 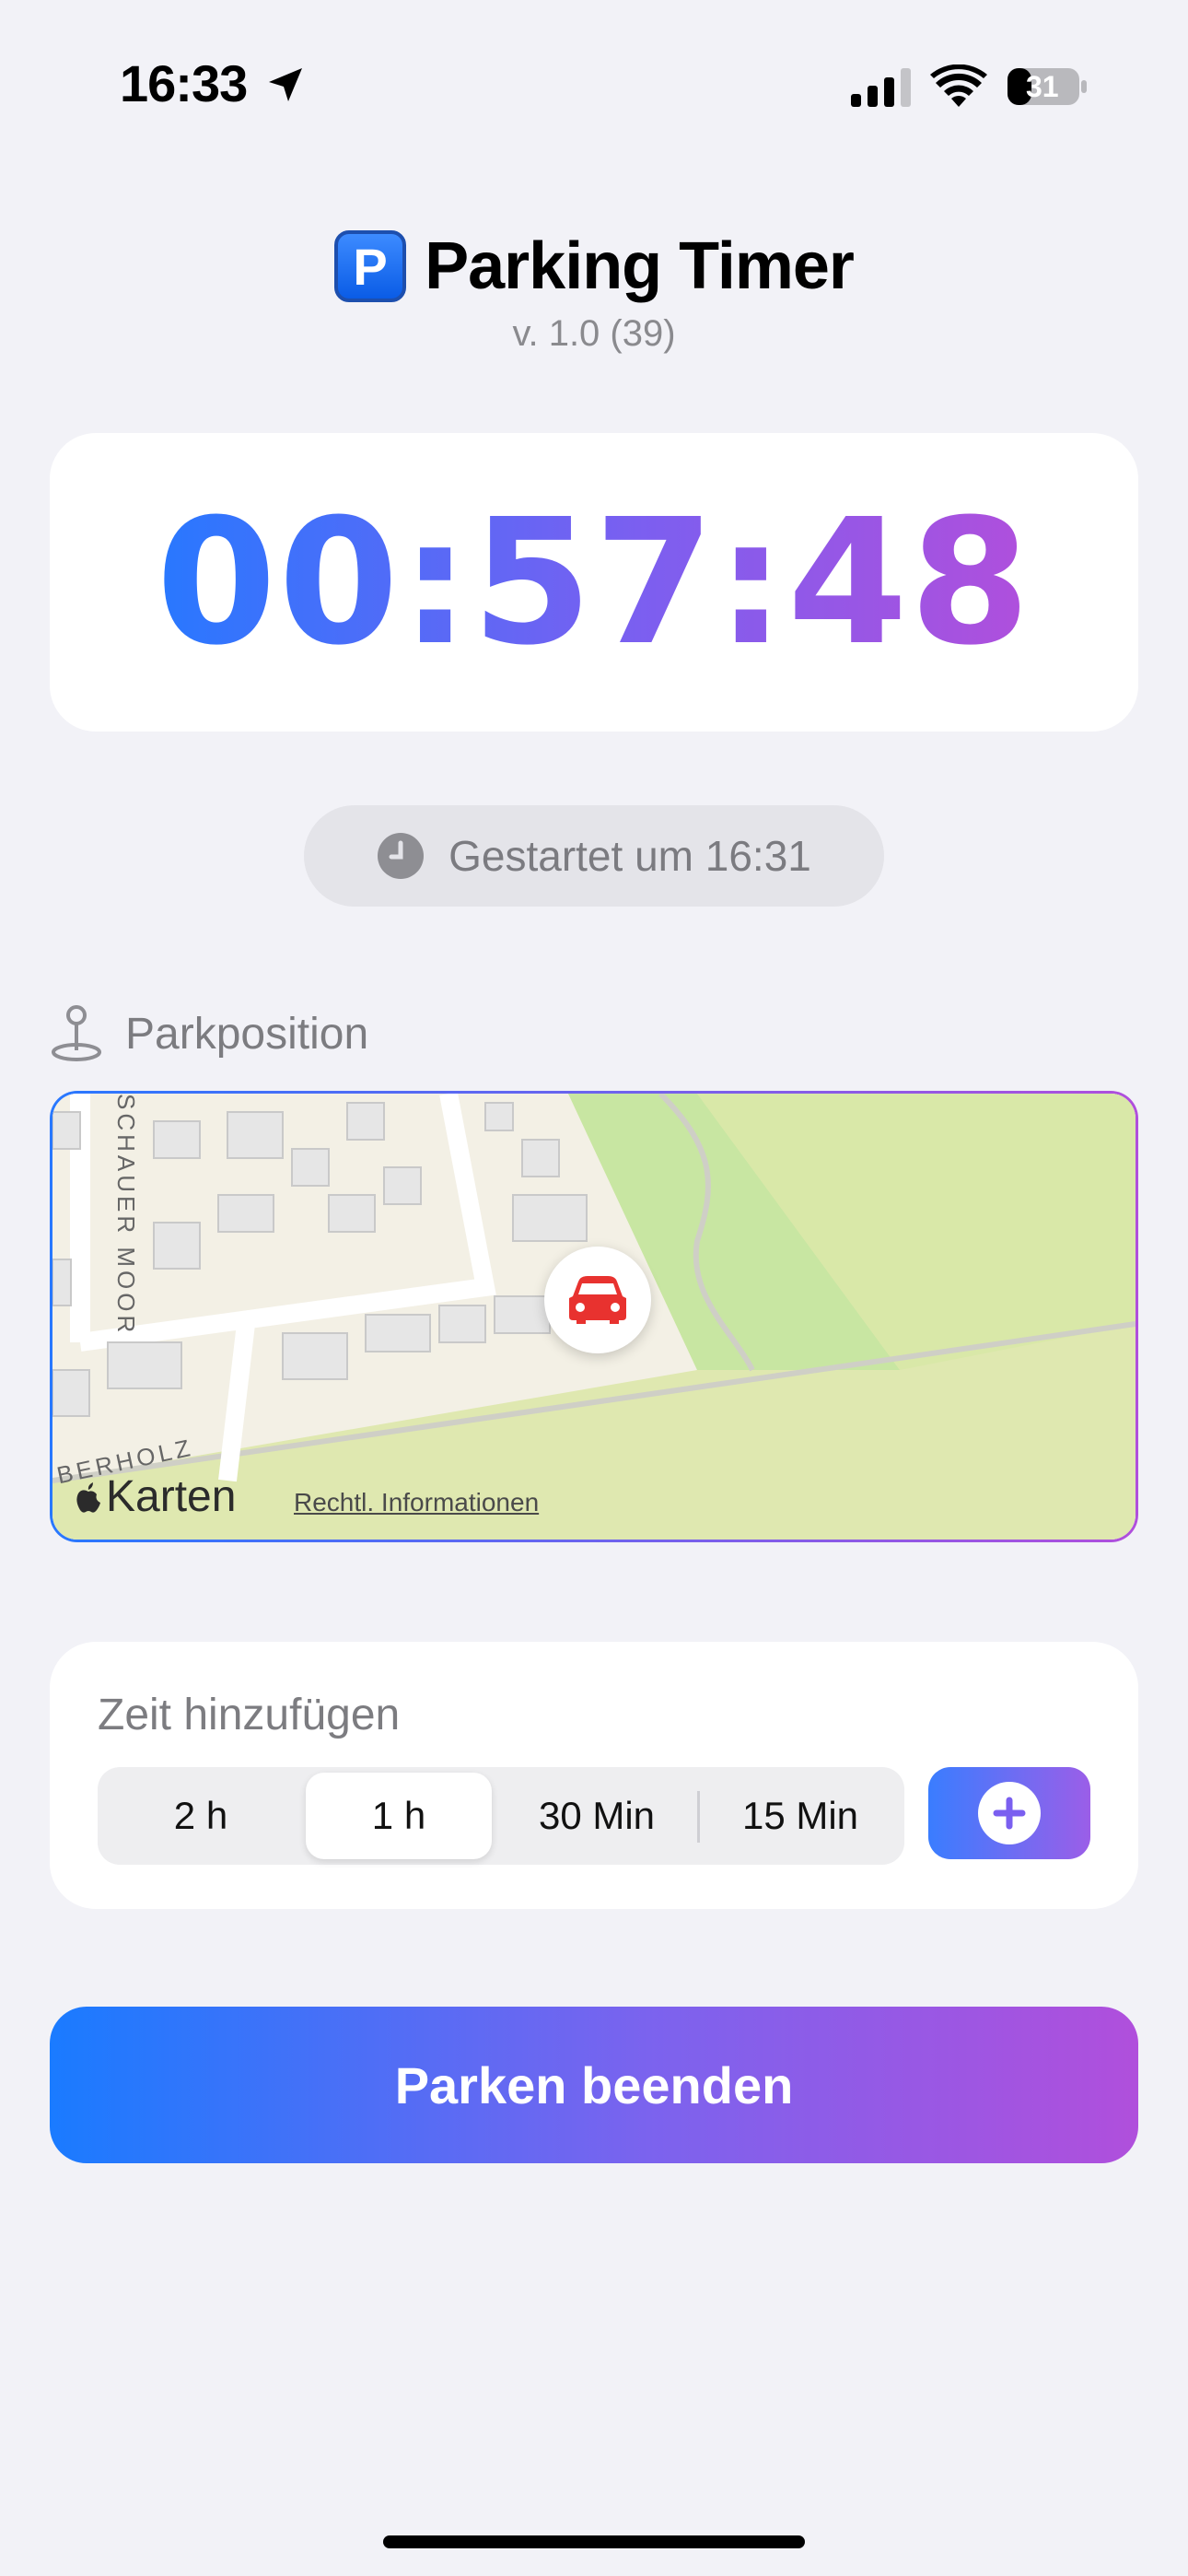 I want to click on location-arrow-icon, so click(x=285, y=84).